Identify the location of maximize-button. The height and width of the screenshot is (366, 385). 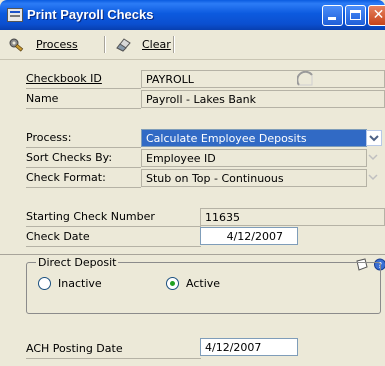
(355, 15).